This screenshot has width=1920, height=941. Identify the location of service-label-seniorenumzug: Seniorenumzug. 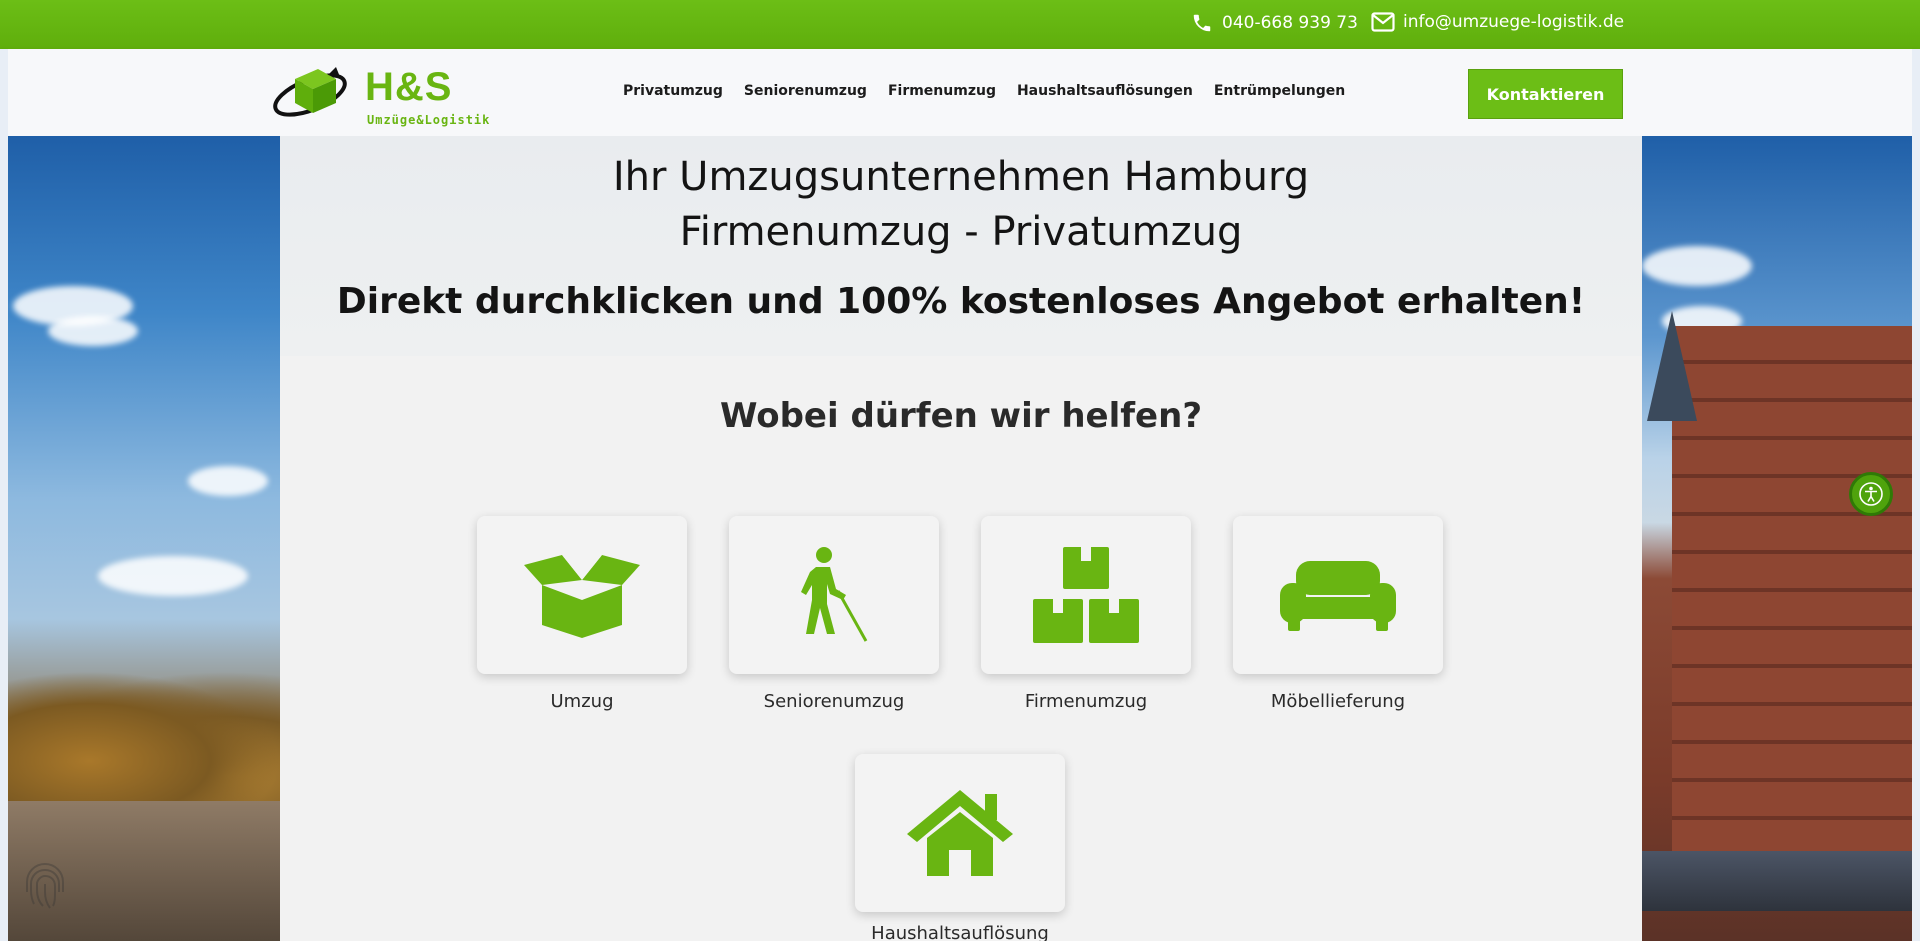
(834, 701).